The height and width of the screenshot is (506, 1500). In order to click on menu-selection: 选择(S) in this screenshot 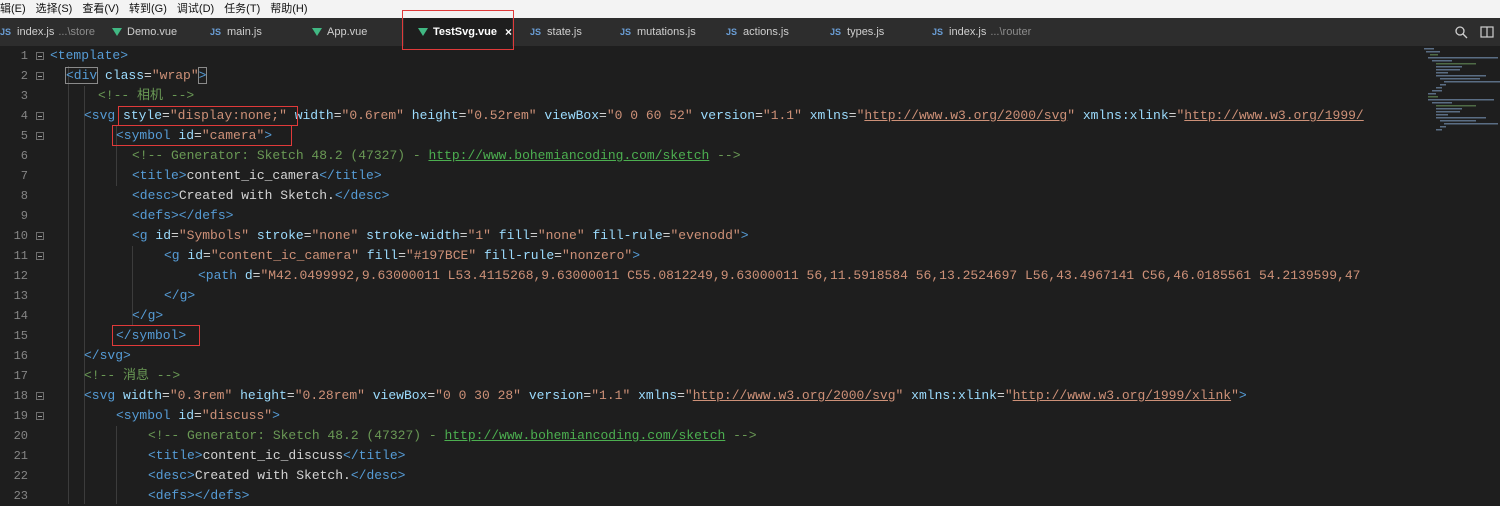, I will do `click(54, 9)`.